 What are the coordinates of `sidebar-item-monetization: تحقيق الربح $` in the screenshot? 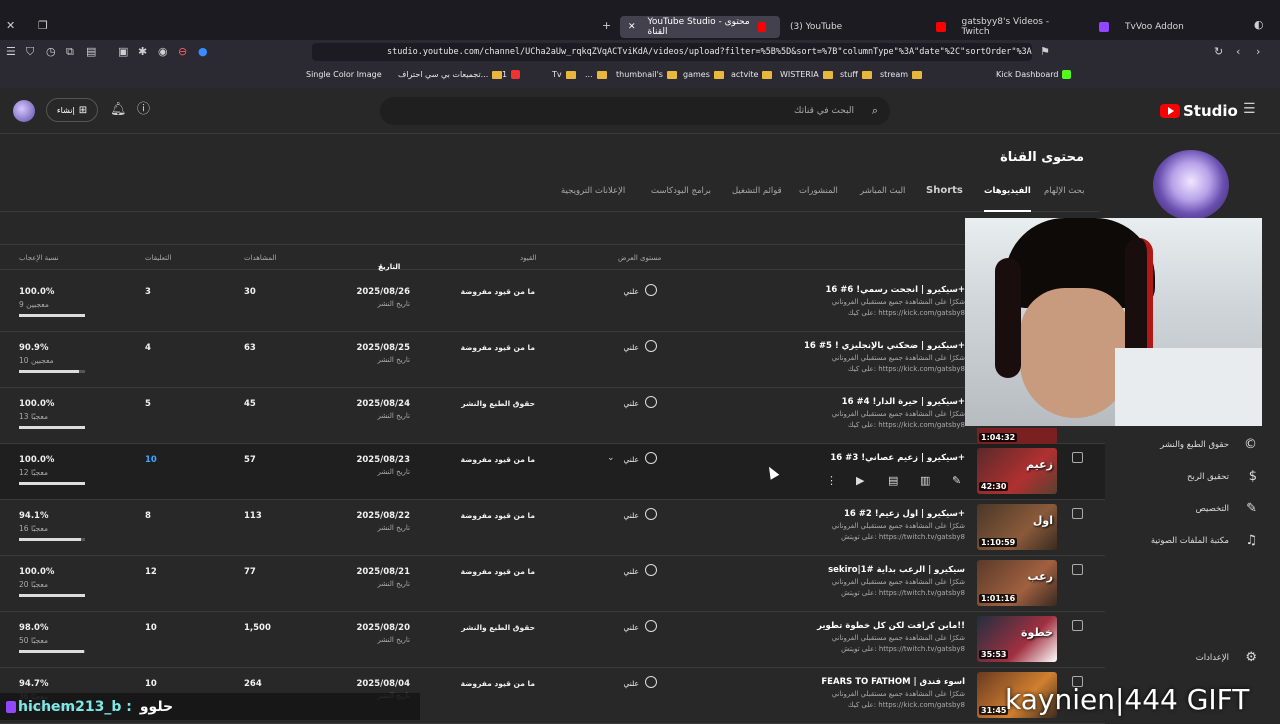 It's located at (1192, 478).